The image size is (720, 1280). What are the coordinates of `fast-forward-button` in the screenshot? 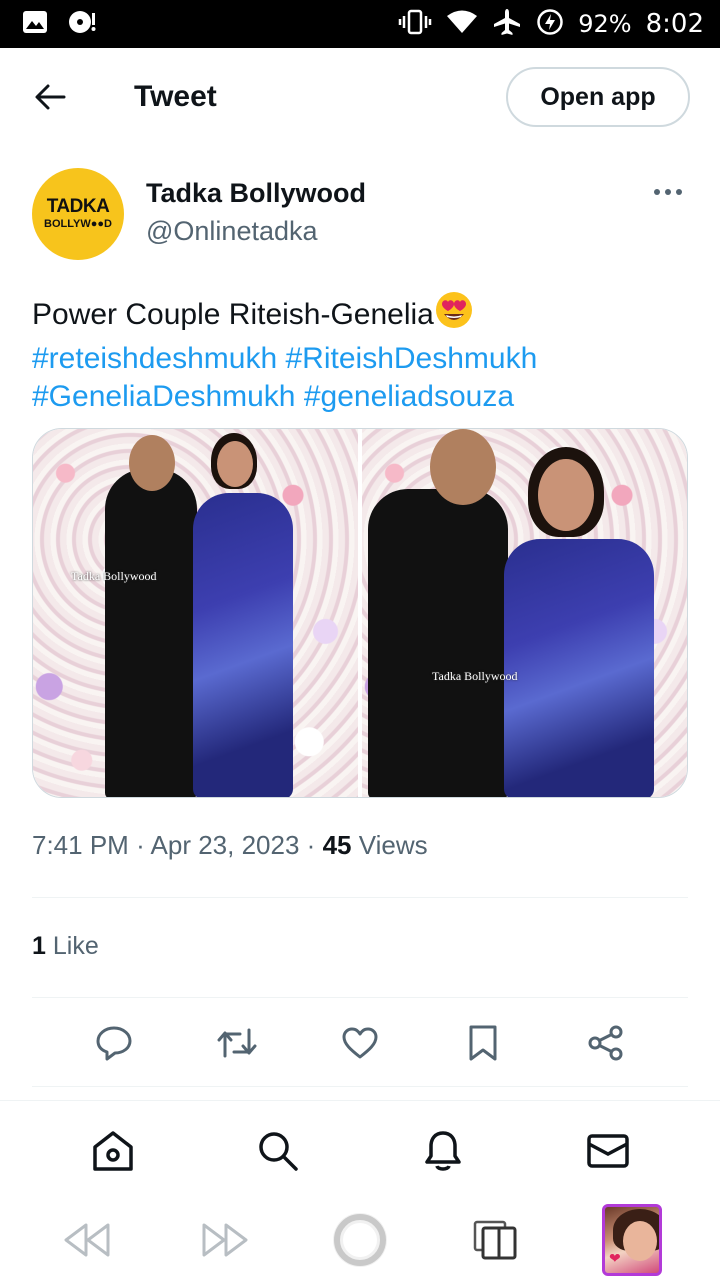 It's located at (224, 1240).